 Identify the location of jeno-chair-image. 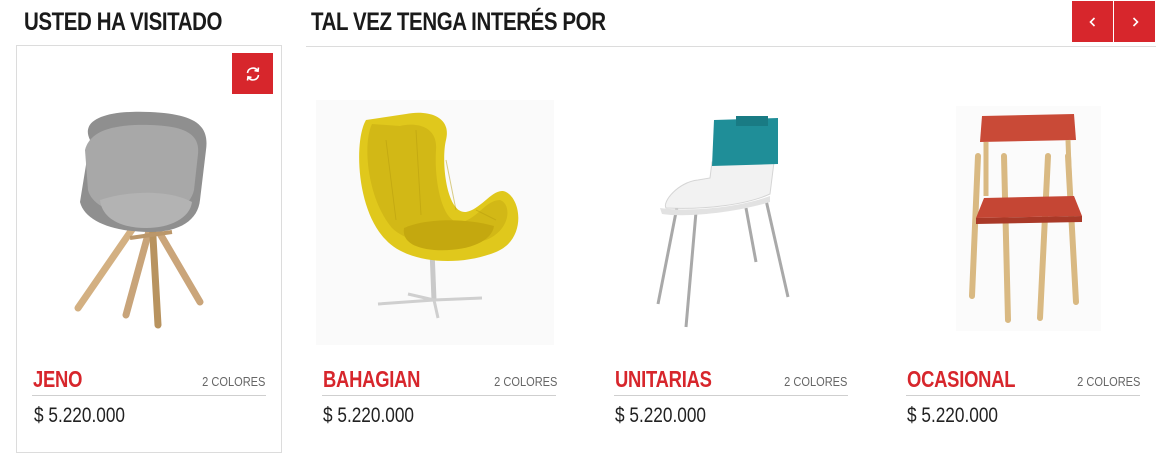
(145, 222).